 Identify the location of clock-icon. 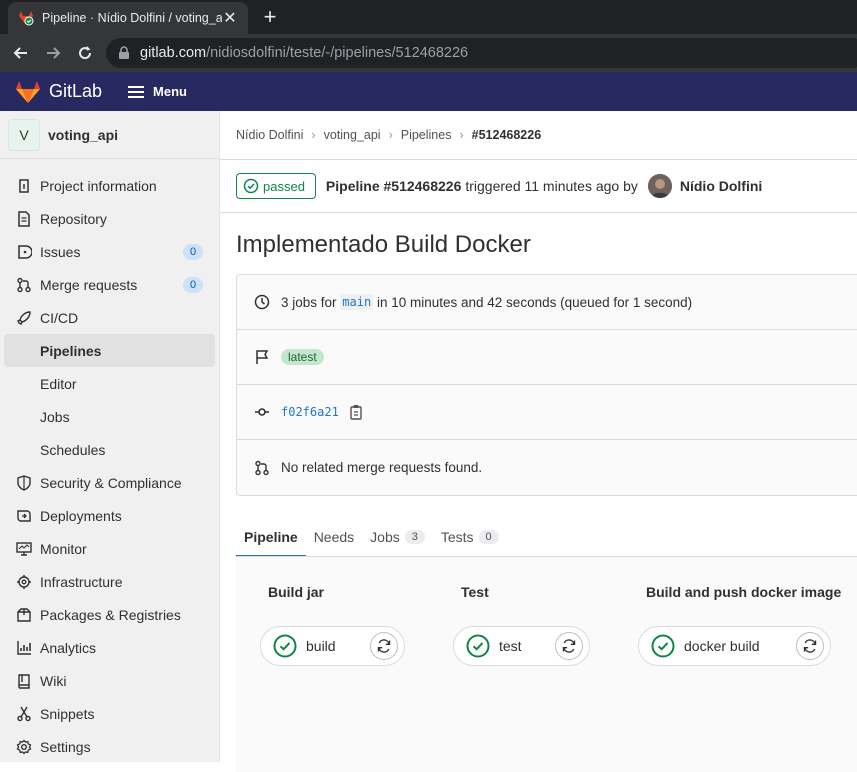
(262, 302).